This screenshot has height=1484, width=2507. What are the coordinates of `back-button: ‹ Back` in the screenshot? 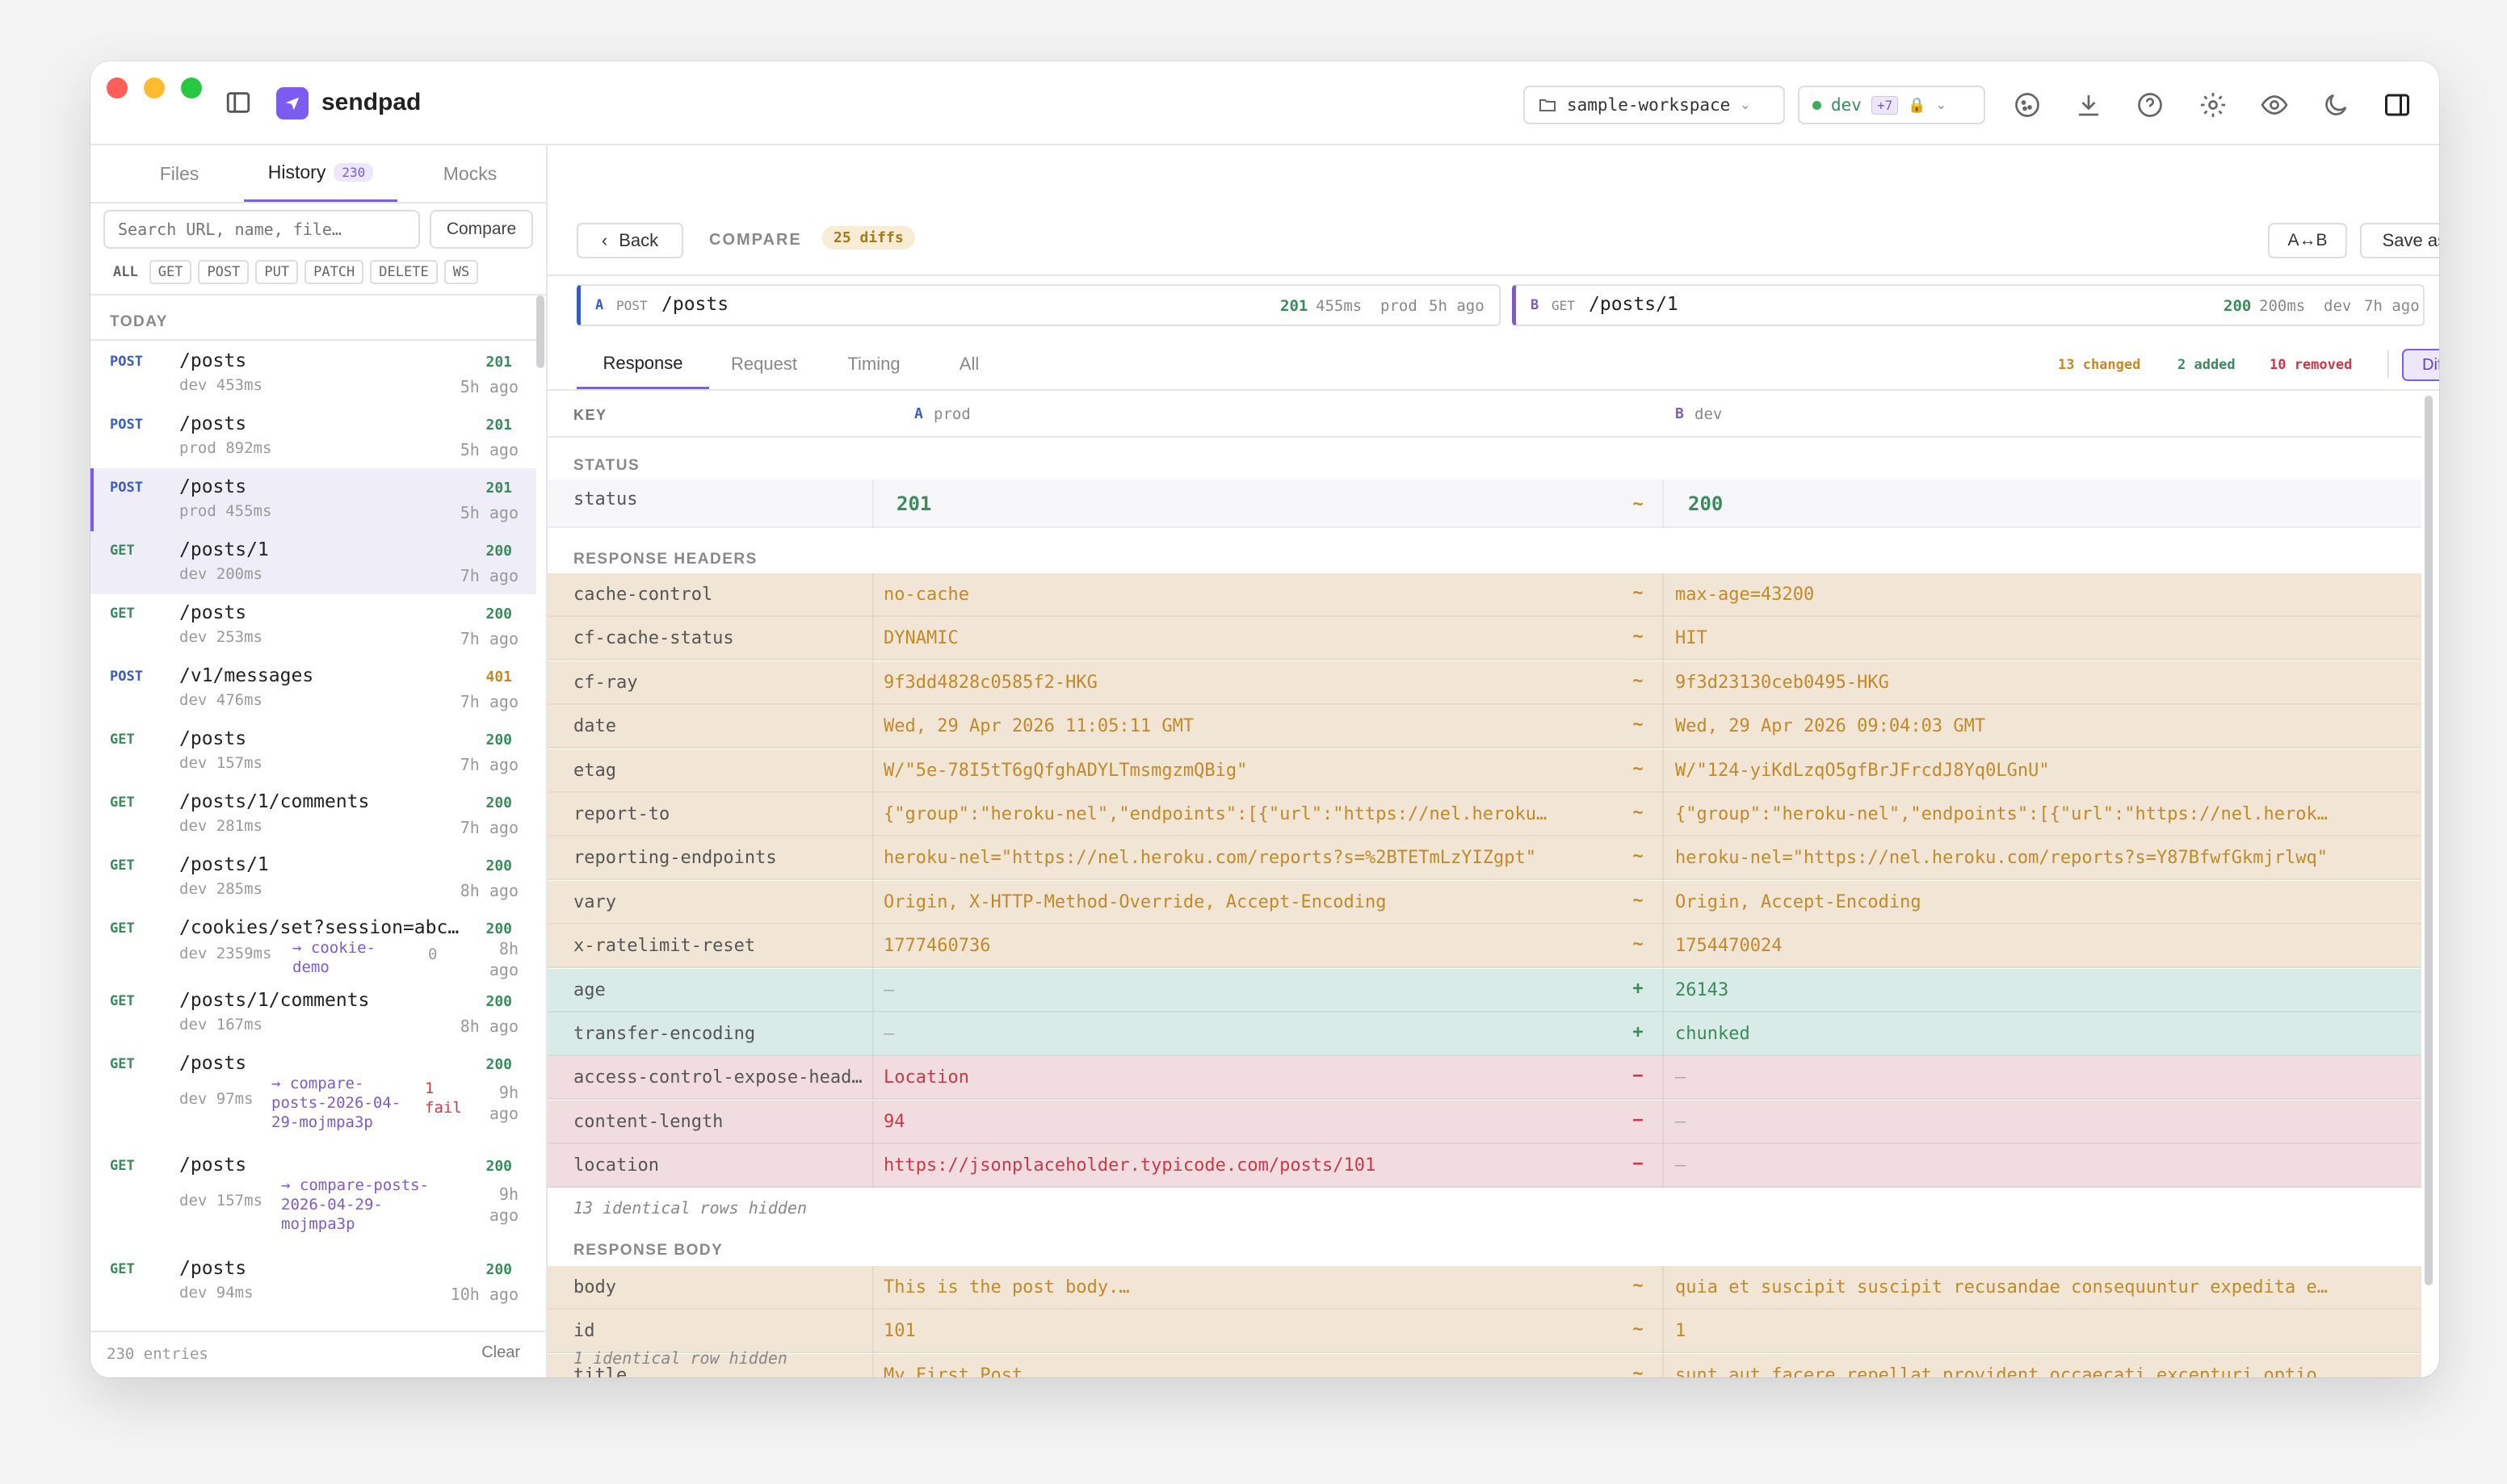 It's located at (630, 240).